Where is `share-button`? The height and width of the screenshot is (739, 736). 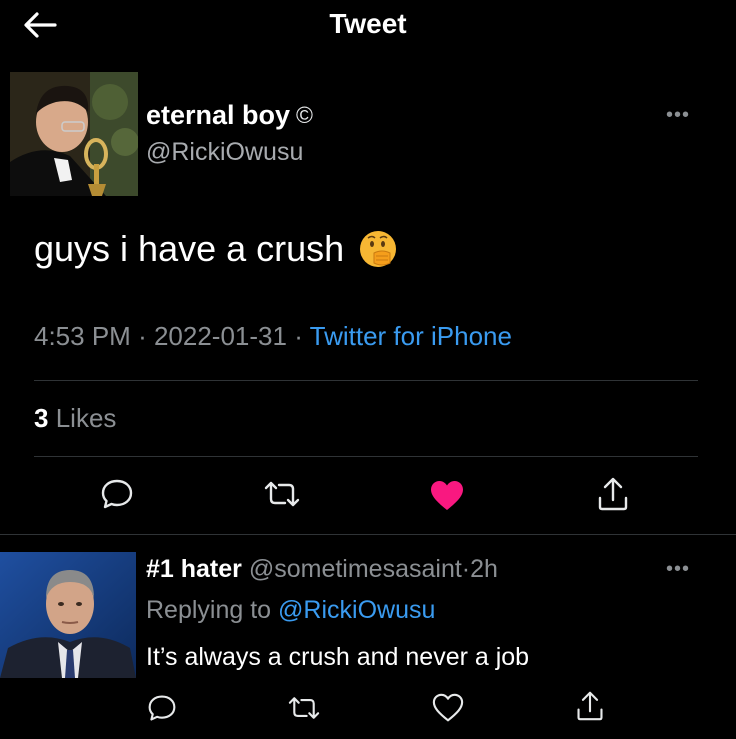
share-button is located at coordinates (613, 494).